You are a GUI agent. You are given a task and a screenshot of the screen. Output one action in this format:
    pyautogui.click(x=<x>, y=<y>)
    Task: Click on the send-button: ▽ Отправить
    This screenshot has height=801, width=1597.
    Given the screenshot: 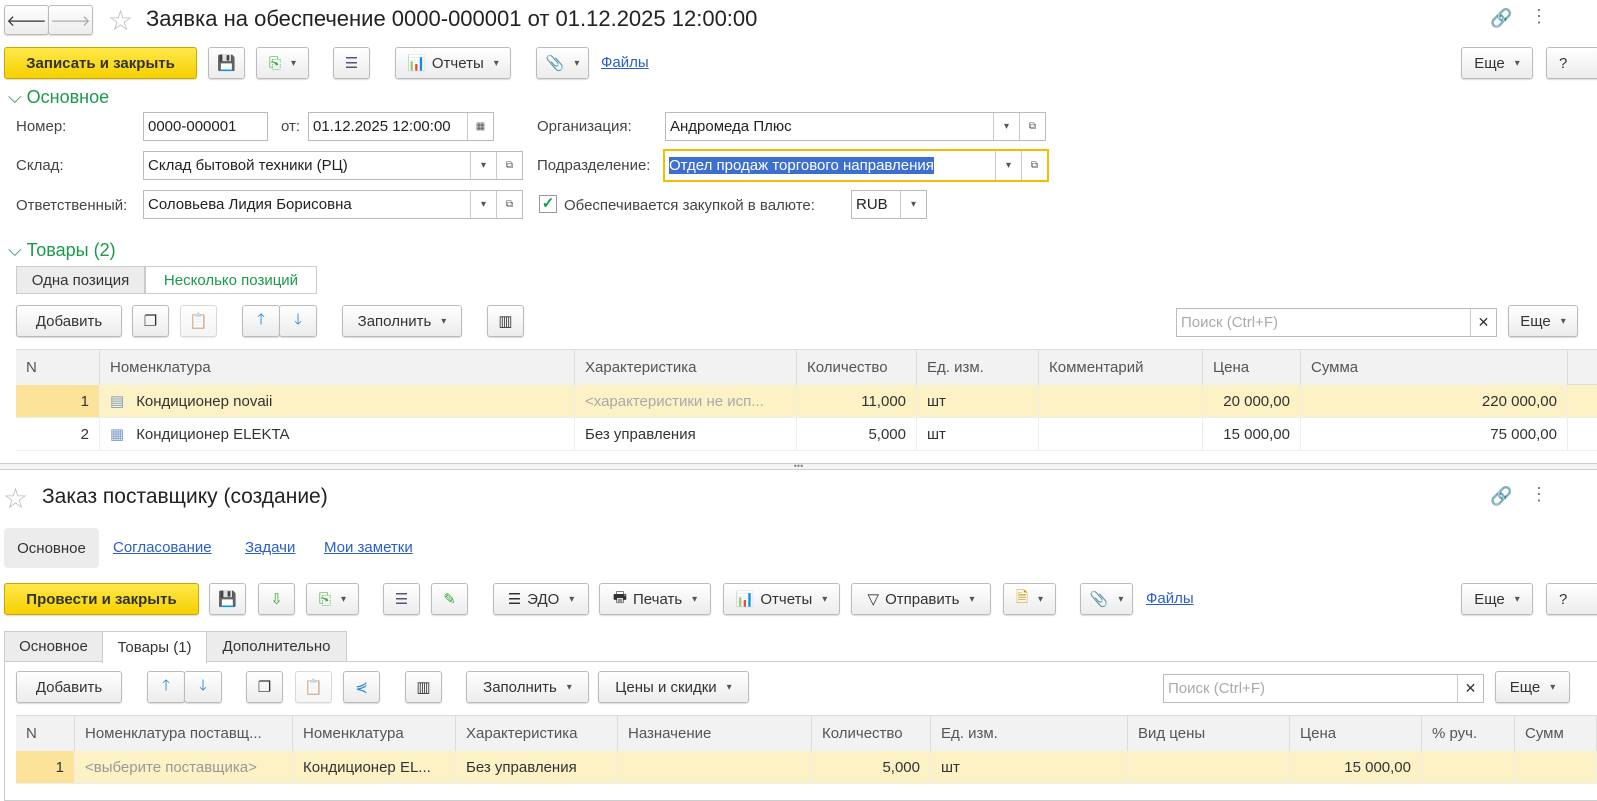 What is the action you would take?
    pyautogui.click(x=921, y=599)
    